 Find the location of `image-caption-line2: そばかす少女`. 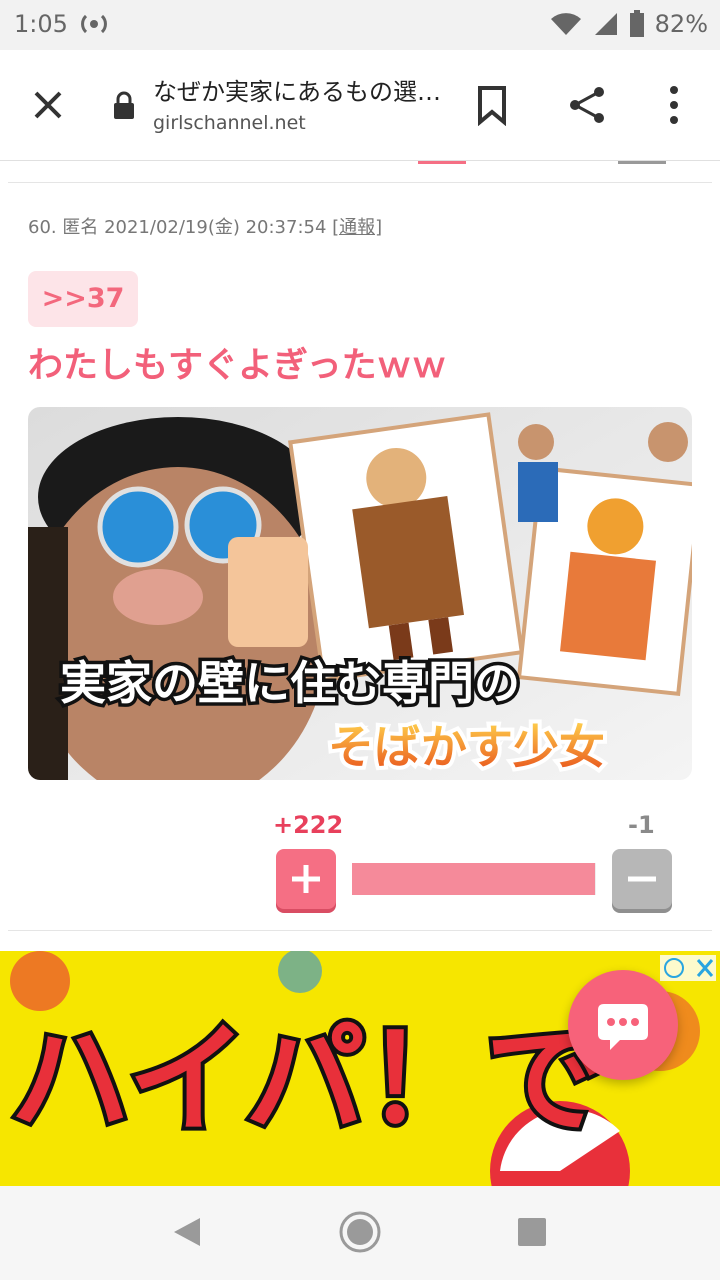

image-caption-line2: そばかす少女 is located at coordinates (466, 747).